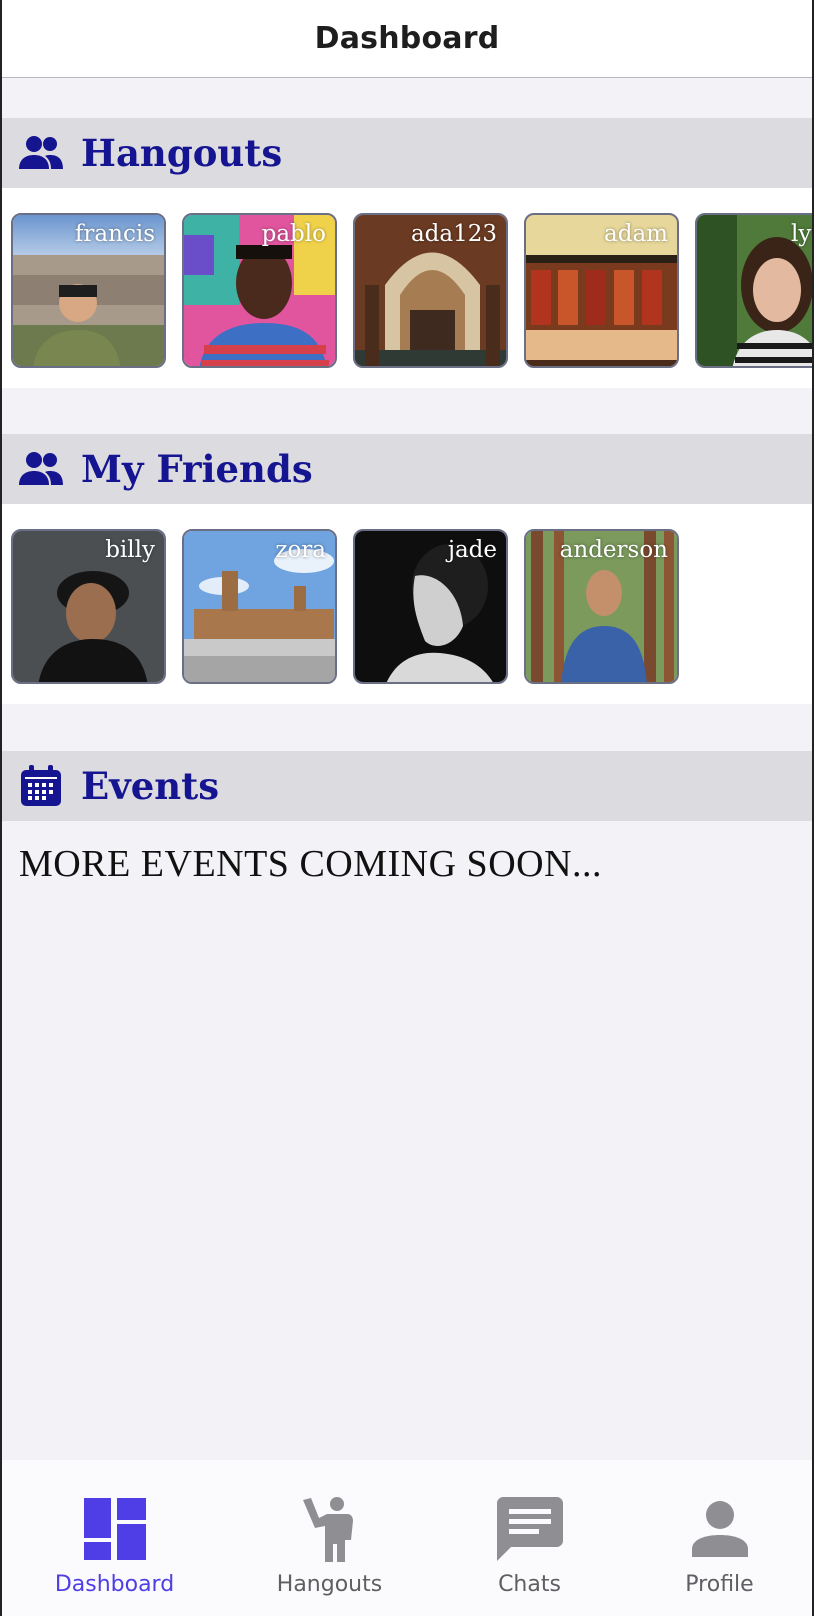 This screenshot has width=814, height=1616. Describe the element at coordinates (719, 1529) in the screenshot. I see `person-icon` at that location.